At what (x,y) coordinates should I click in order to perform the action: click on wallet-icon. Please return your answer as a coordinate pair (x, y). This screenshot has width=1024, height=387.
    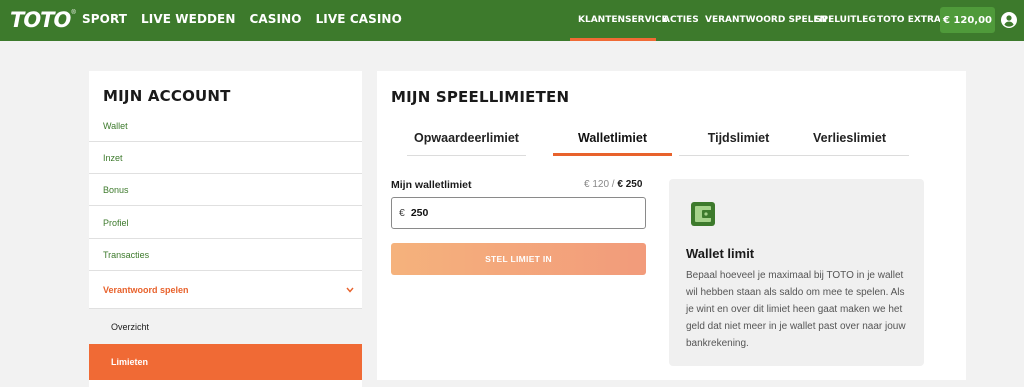
    Looking at the image, I should click on (703, 214).